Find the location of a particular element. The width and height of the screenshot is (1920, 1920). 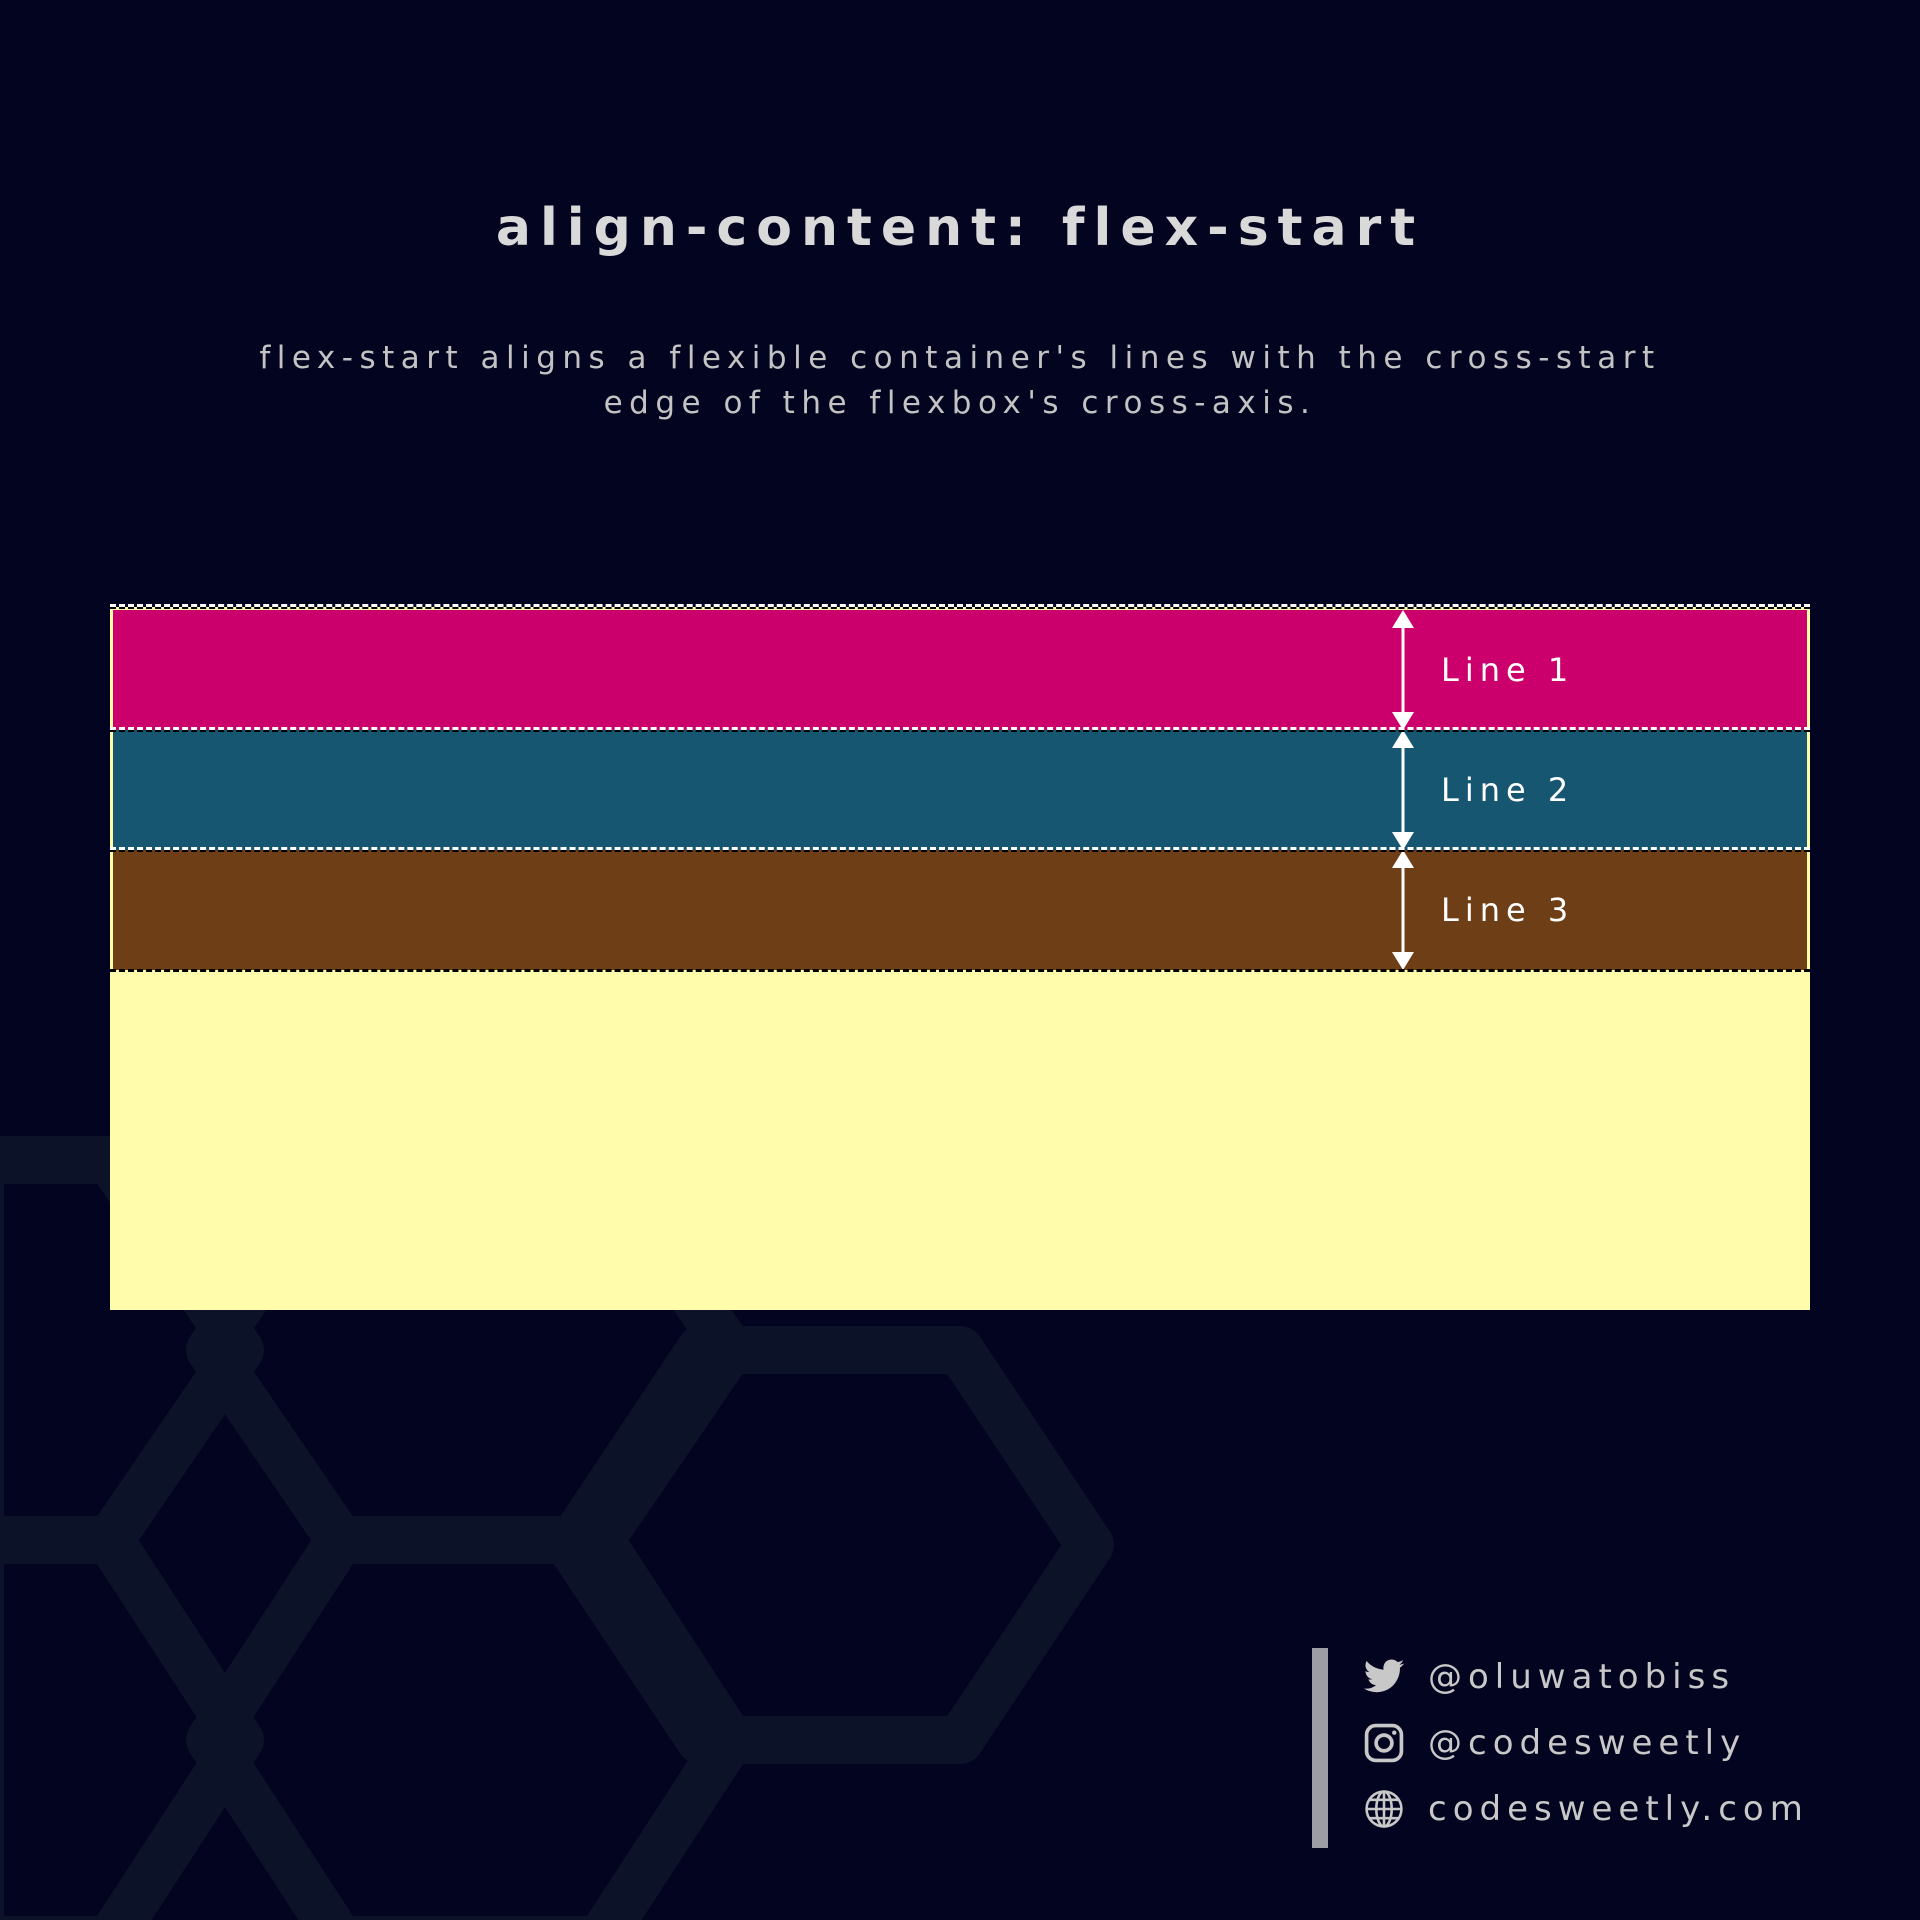

instagram-handle: @codesweetly is located at coordinates (1587, 1743).